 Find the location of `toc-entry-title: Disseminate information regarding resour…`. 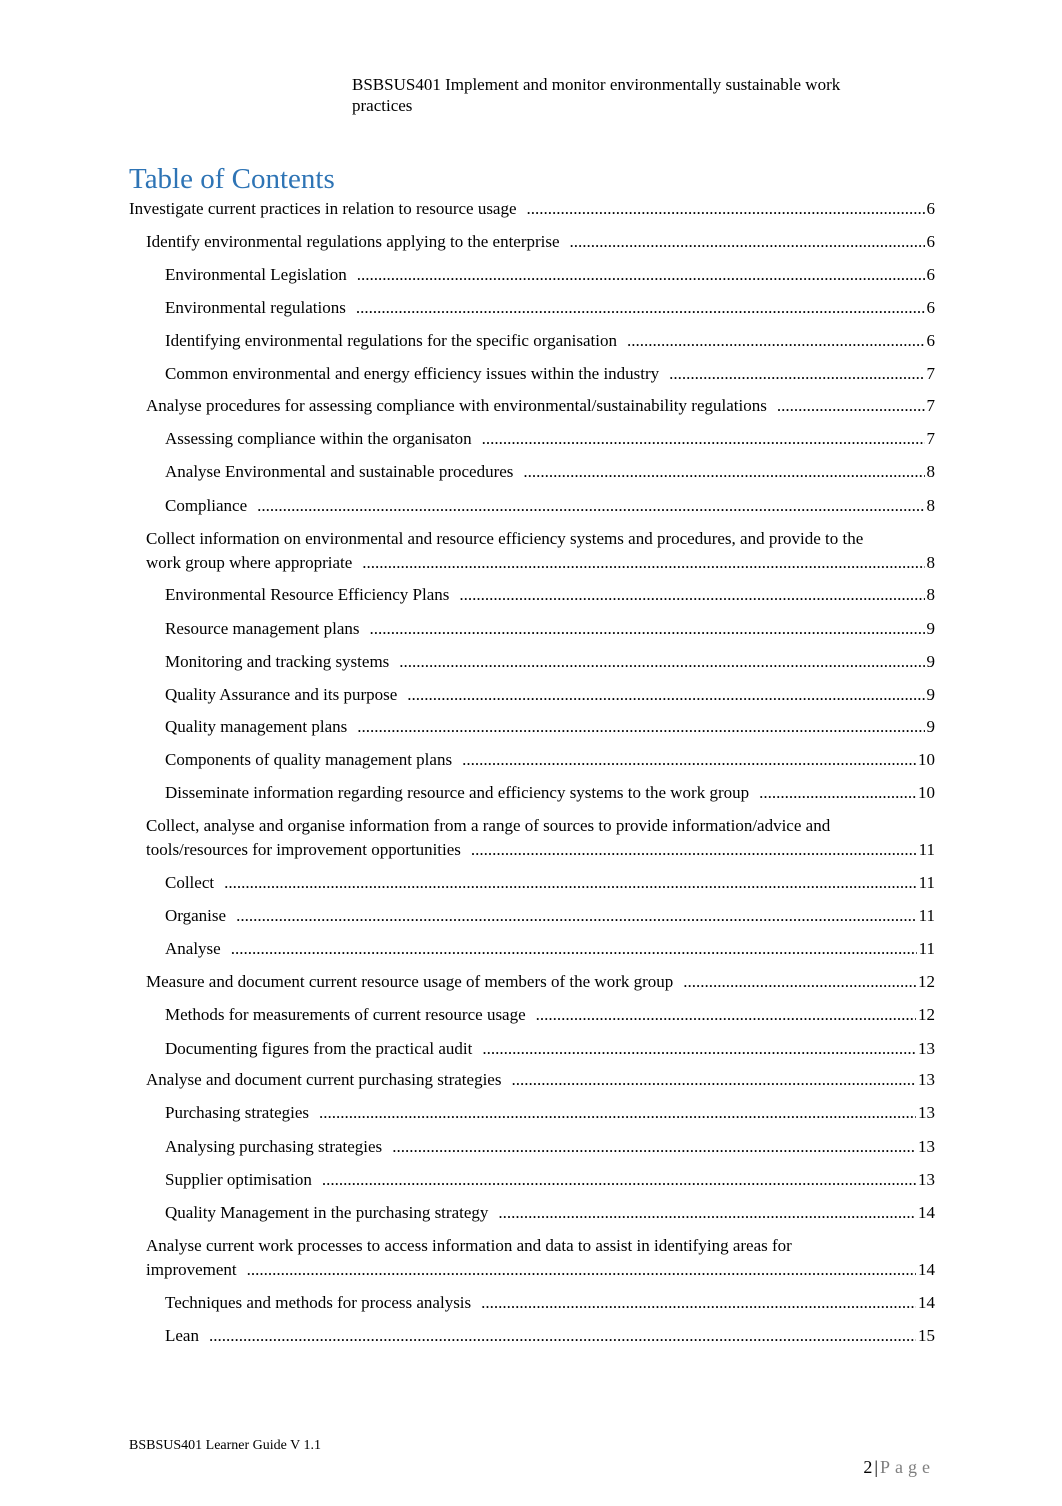

toc-entry-title: Disseminate information regarding resour… is located at coordinates (457, 792).